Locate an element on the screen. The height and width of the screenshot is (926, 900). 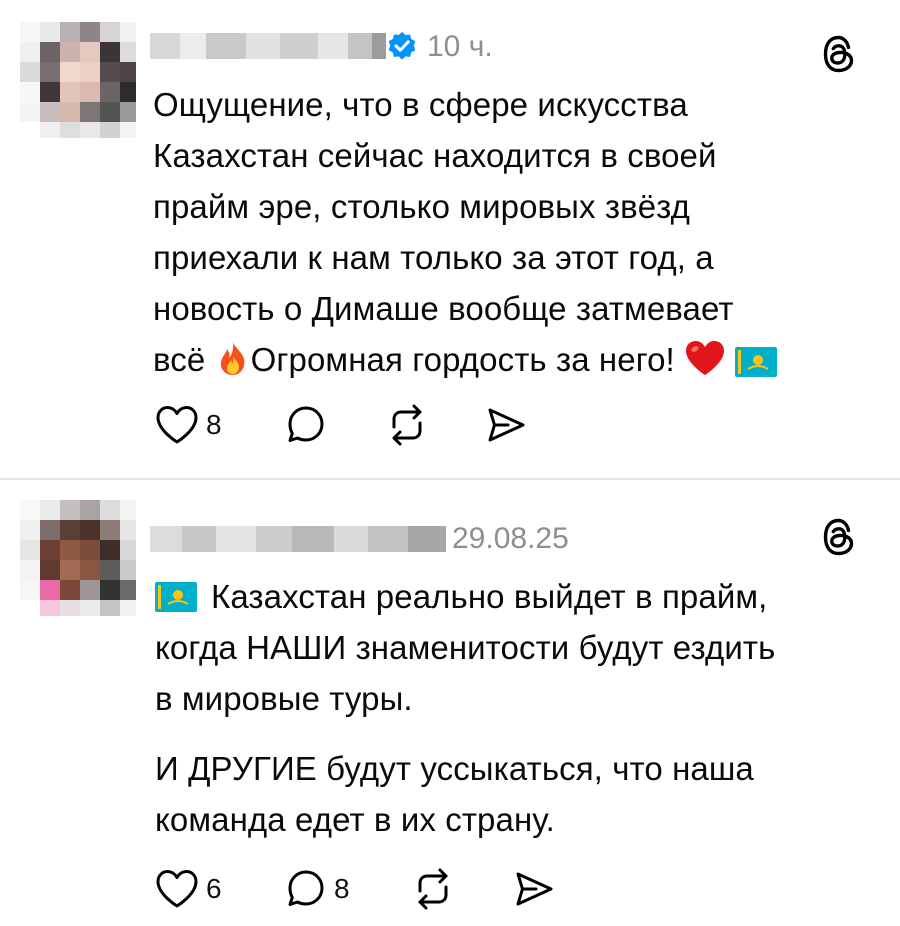
post-text-line: команда едет в их страну. is located at coordinates (355, 819).